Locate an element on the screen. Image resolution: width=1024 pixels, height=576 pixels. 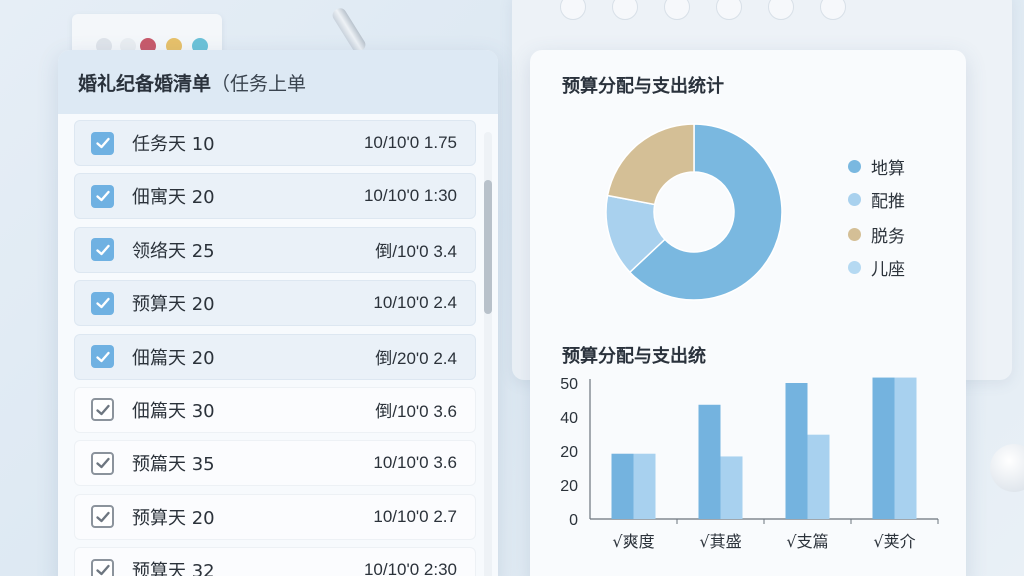
scrollbar-track is located at coordinates (488, 354).